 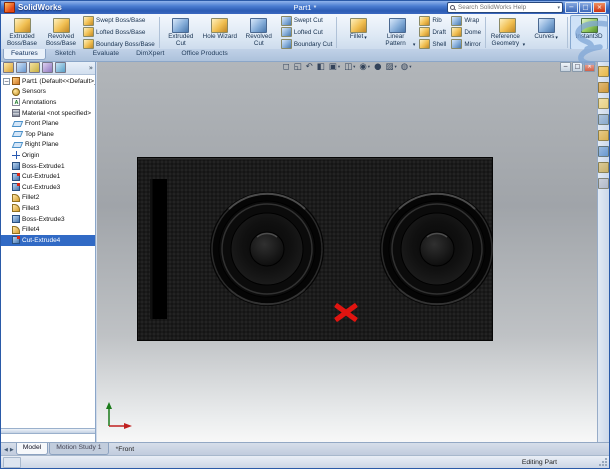 What do you see at coordinates (558, 8) in the screenshot?
I see `search-dropdown-icon: ▾` at bounding box center [558, 8].